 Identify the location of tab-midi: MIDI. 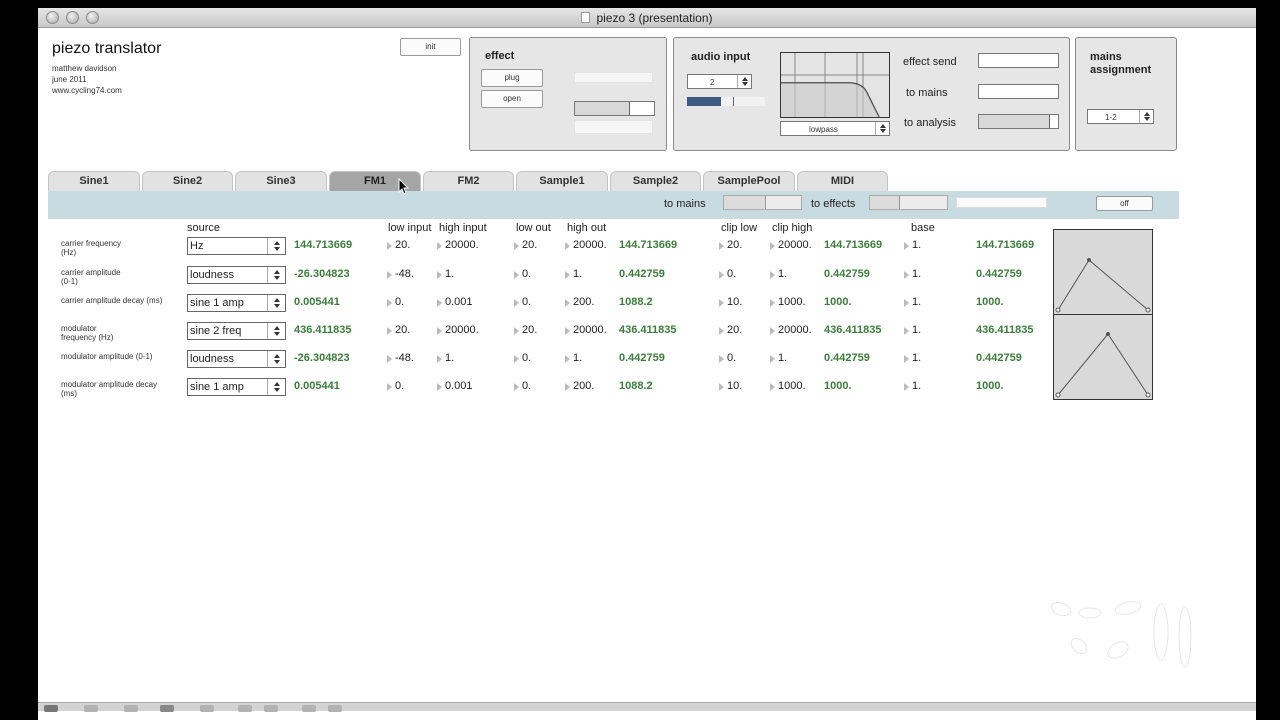
(842, 181).